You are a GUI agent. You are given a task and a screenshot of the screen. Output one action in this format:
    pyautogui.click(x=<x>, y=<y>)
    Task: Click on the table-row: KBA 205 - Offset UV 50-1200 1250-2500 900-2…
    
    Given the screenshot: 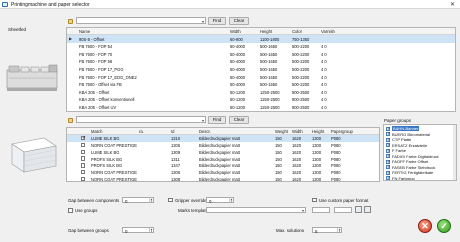 What is the action you would take?
    pyautogui.click(x=261, y=107)
    